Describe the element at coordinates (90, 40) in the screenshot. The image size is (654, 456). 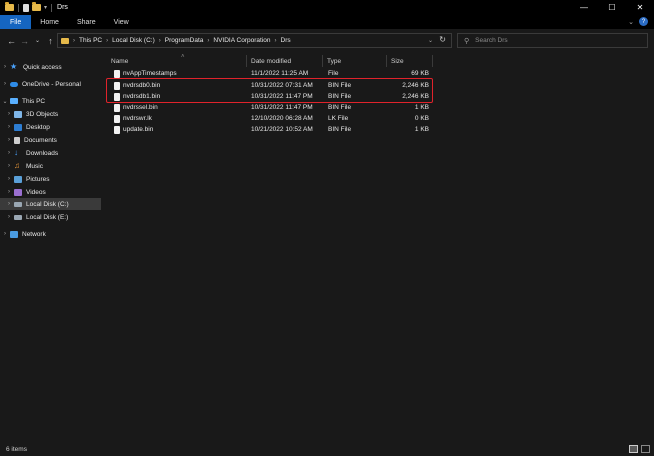
I see `breadcrumb-this-pc: This PC` at that location.